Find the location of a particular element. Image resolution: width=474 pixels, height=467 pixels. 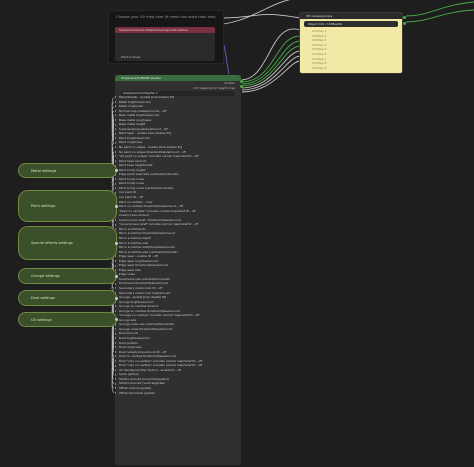

group-label: UV settings is located at coordinates (41, 319).